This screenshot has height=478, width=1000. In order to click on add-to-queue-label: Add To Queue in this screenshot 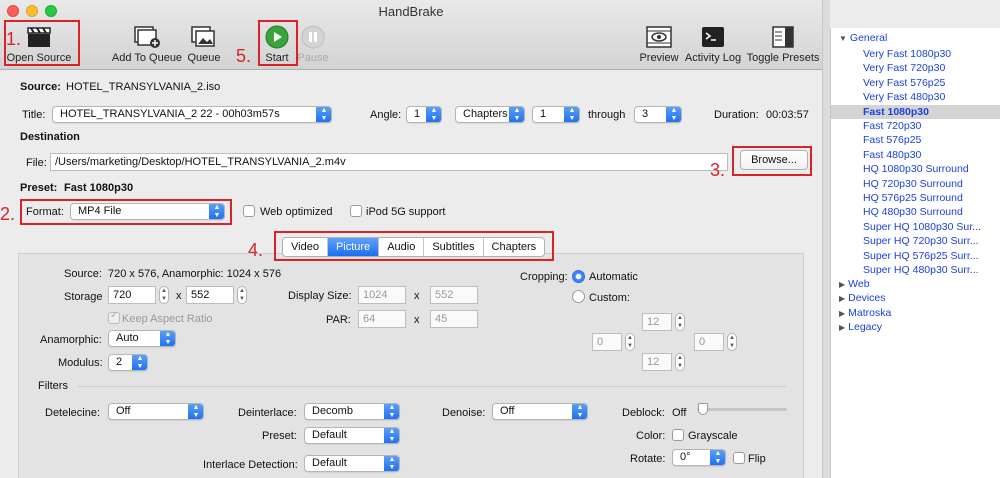, I will do `click(147, 58)`.